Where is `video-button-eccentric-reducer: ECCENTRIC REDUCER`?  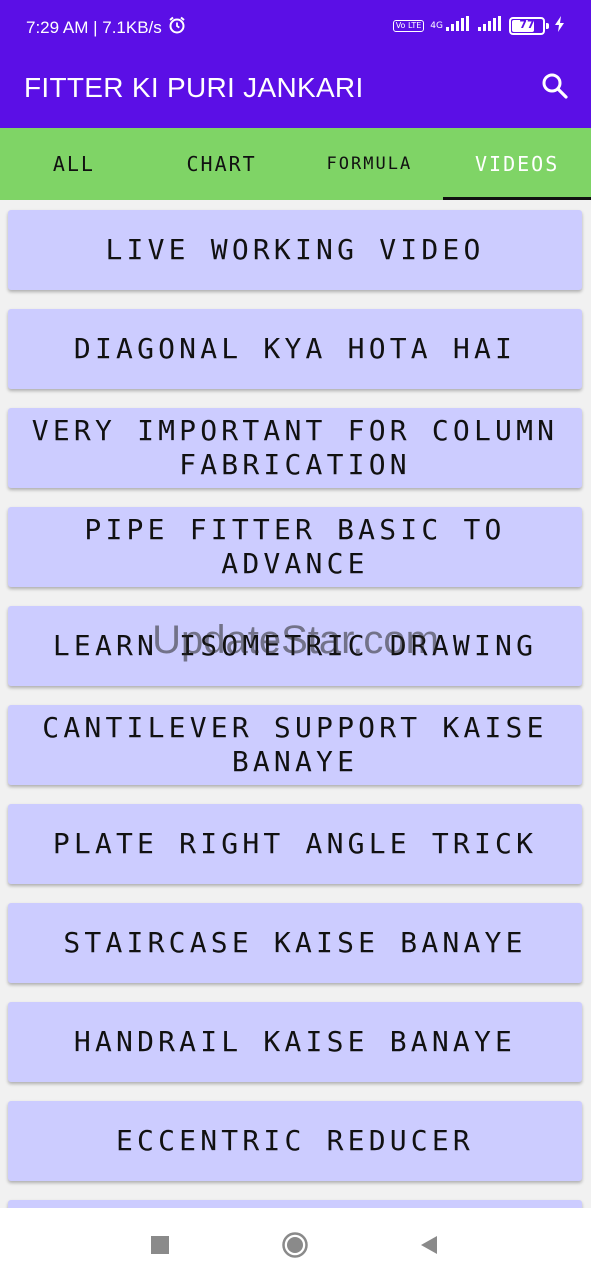
video-button-eccentric-reducer: ECCENTRIC REDUCER is located at coordinates (295, 1141).